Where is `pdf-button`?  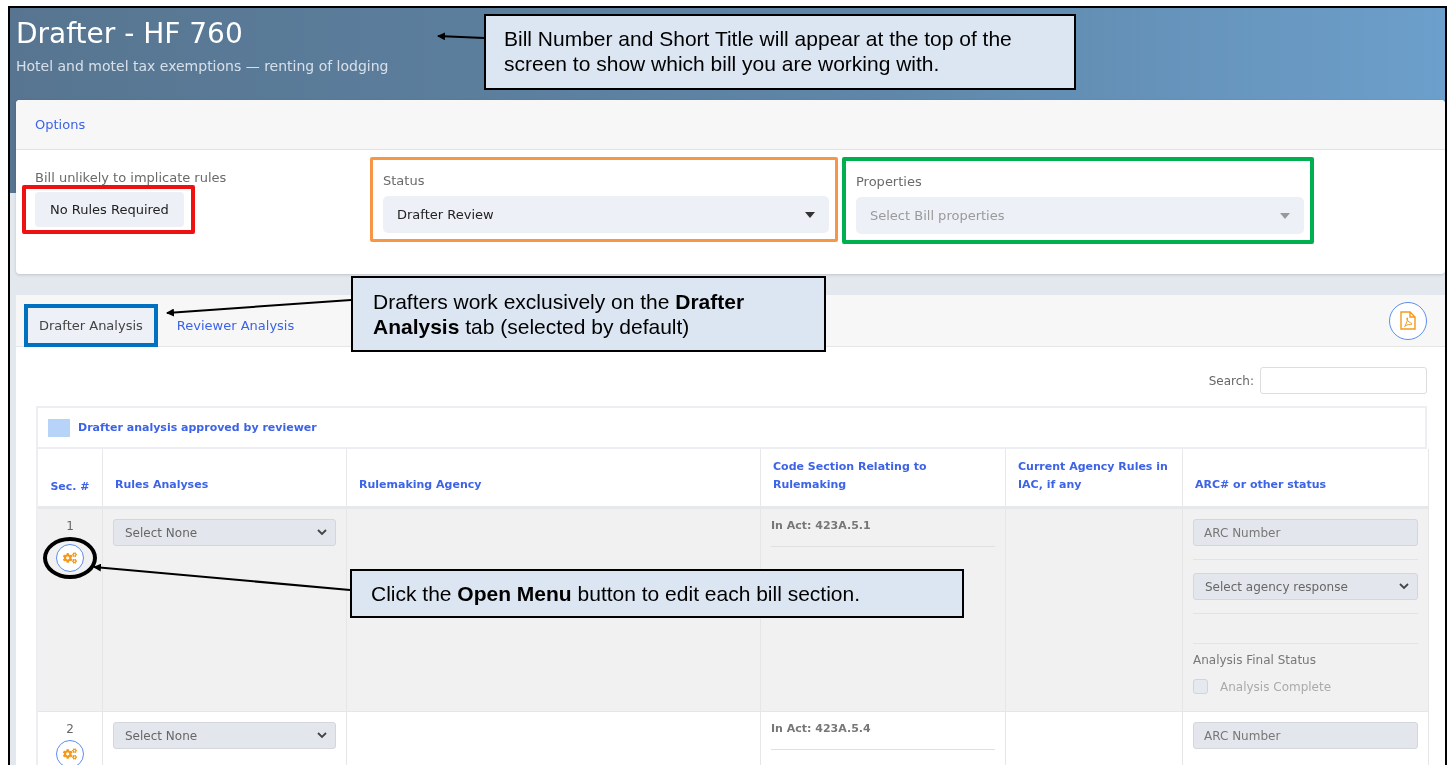 pdf-button is located at coordinates (1408, 320).